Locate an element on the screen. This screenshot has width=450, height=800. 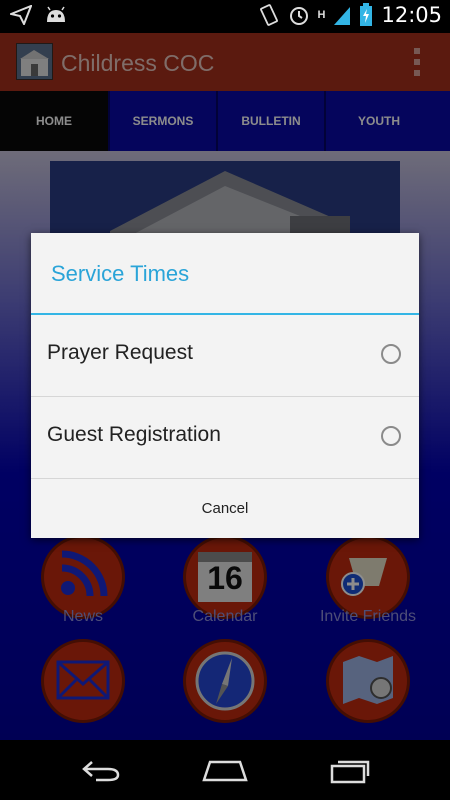
back-button is located at coordinates (100, 770).